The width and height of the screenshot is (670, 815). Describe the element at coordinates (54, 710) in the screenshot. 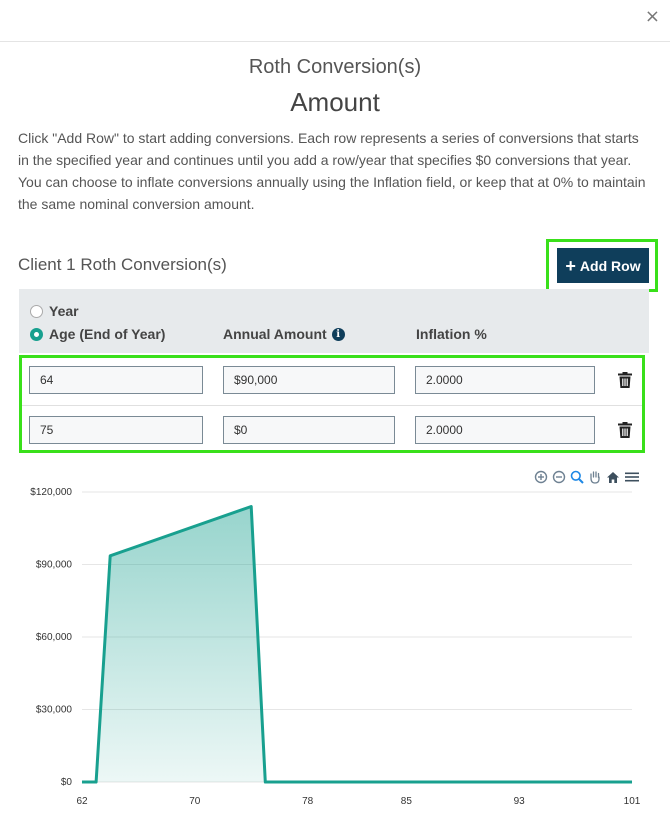

I see `y-tick-label: $30,000` at that location.